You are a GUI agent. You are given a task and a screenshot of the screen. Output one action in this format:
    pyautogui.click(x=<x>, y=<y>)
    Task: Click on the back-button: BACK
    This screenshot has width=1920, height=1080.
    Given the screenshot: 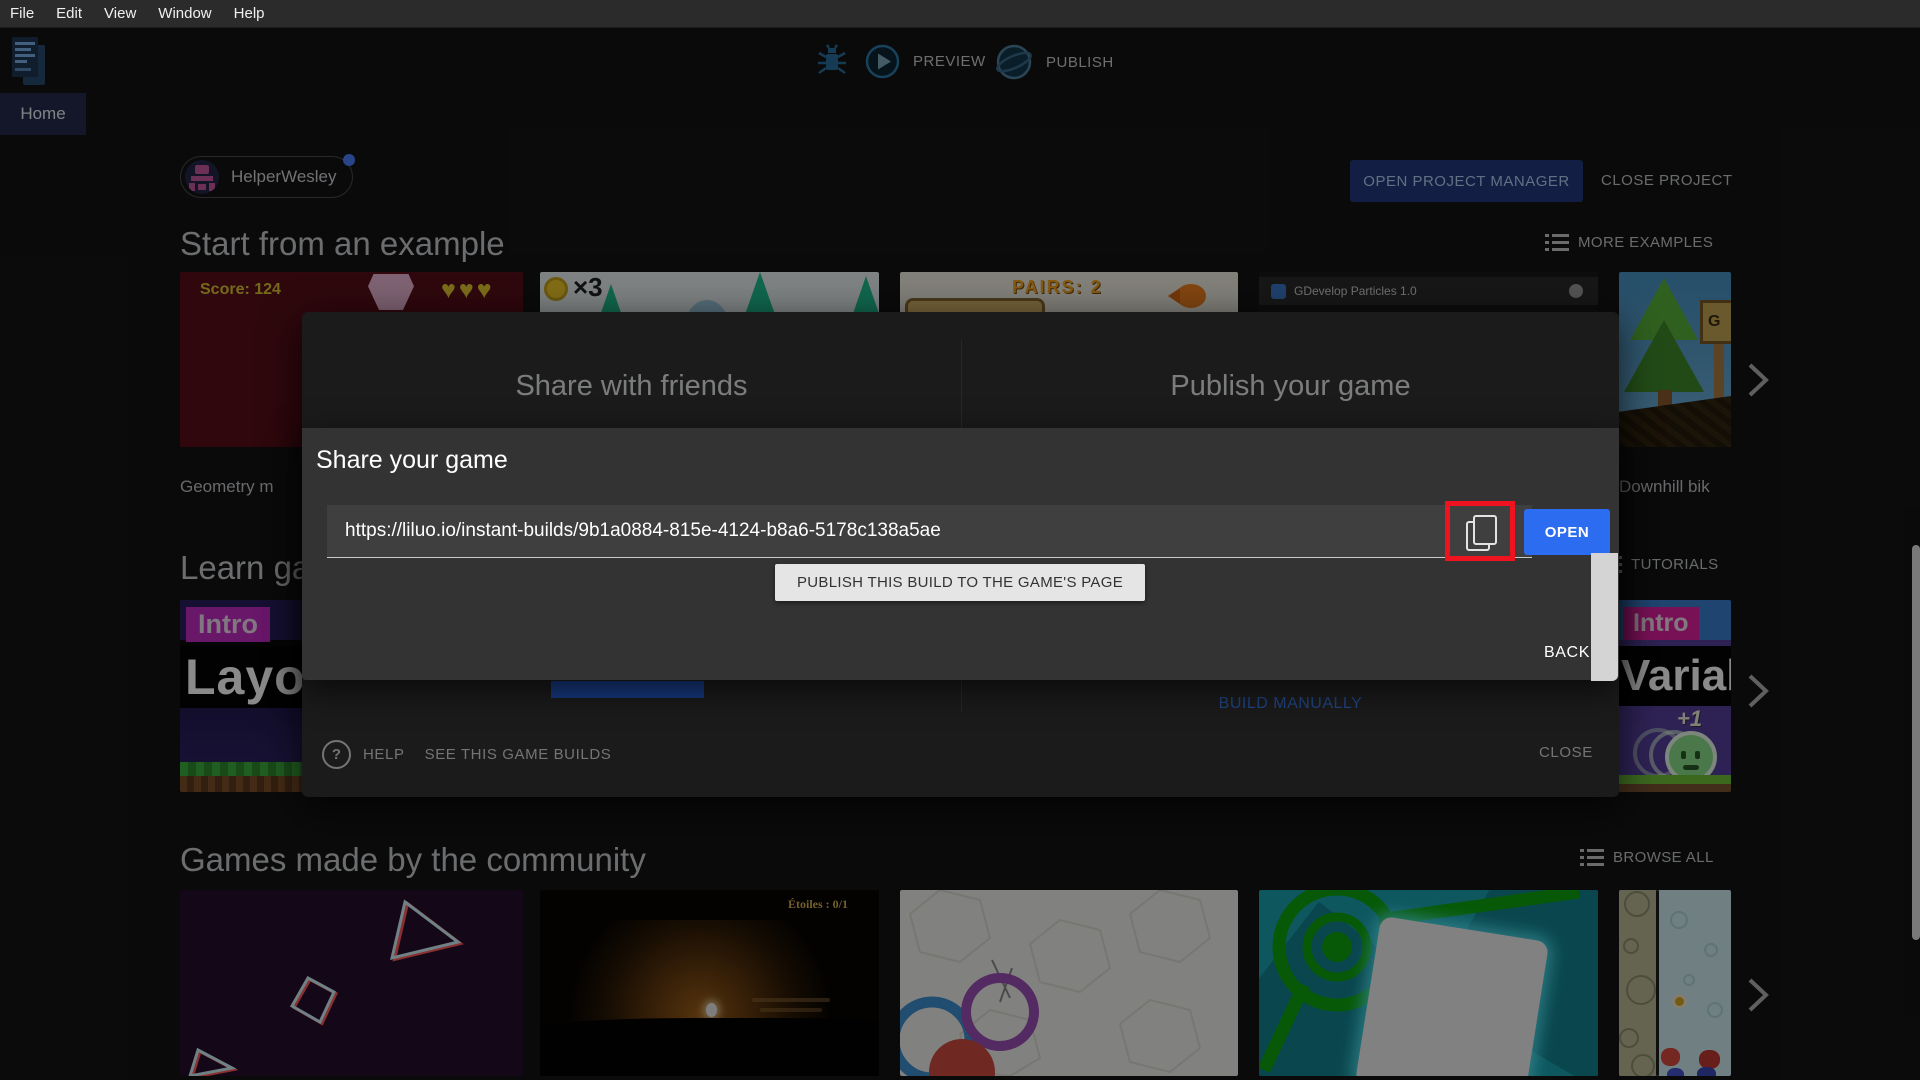 What is the action you would take?
    pyautogui.click(x=1567, y=653)
    